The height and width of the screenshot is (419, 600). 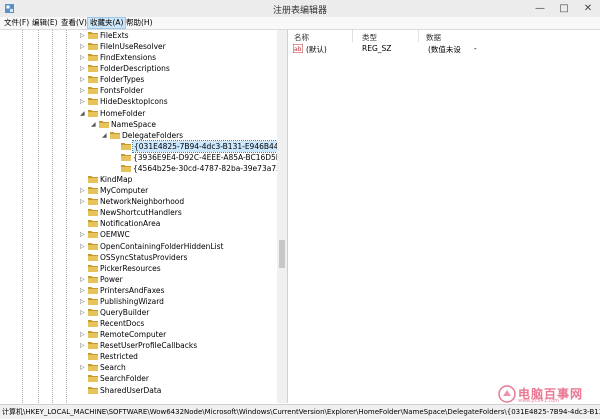 What do you see at coordinates (282, 254) in the screenshot?
I see `scrollbar-thumb` at bounding box center [282, 254].